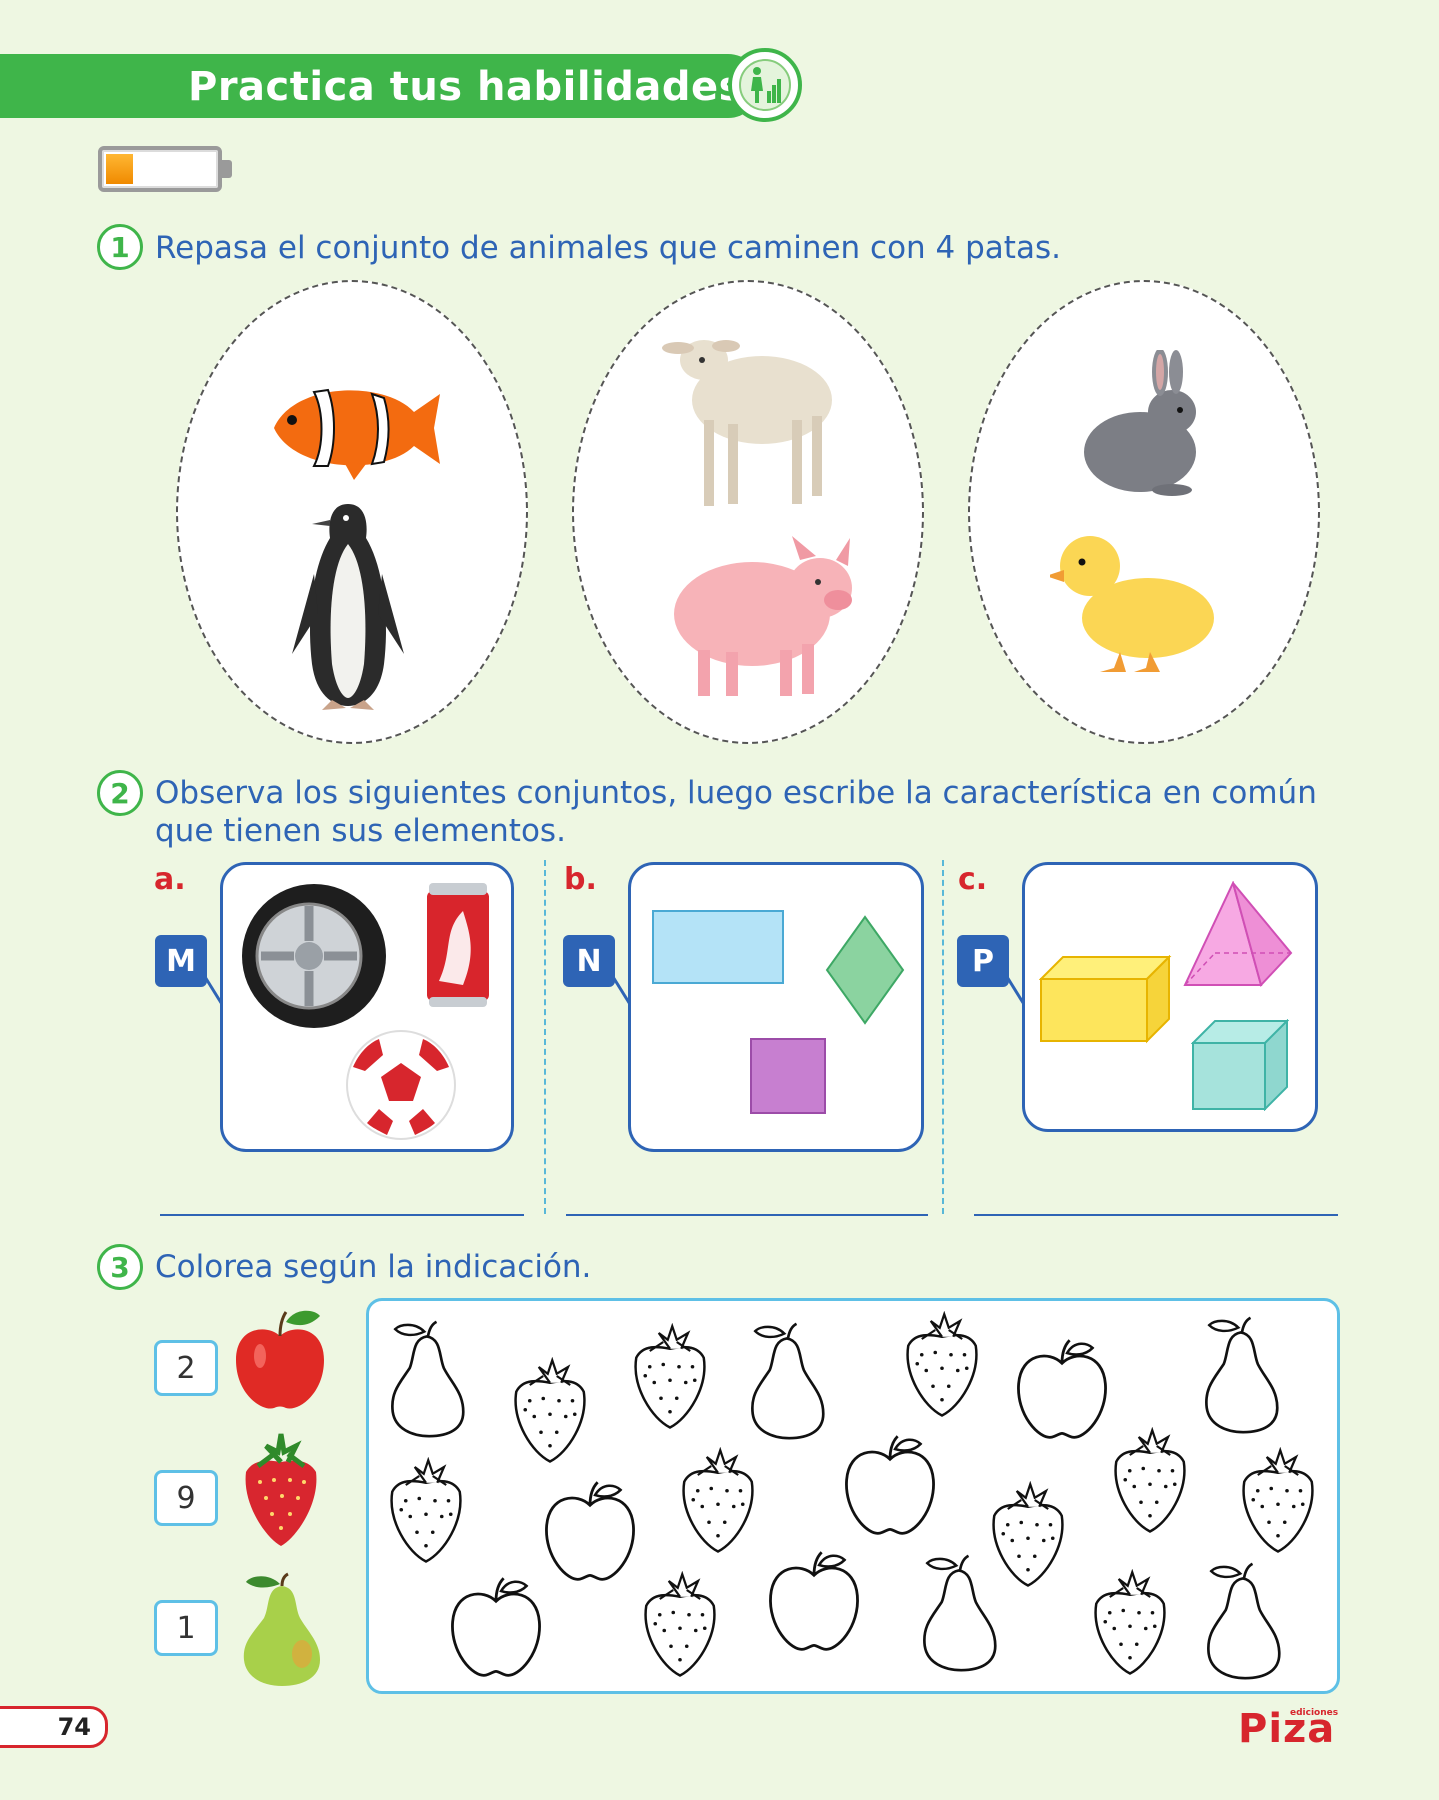 This screenshot has height=1800, width=1439. What do you see at coordinates (765, 85) in the screenshot?
I see `person-chart-icon` at bounding box center [765, 85].